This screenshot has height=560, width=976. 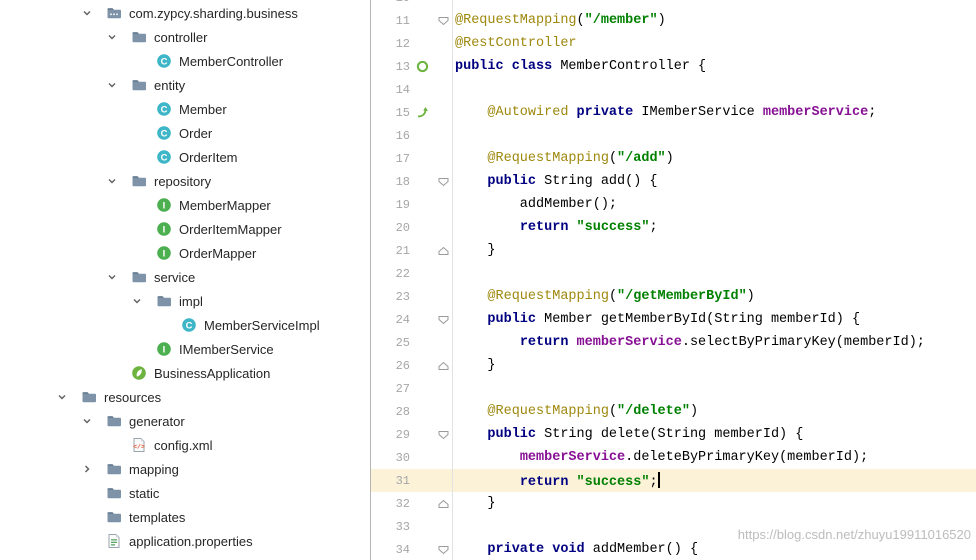 What do you see at coordinates (157, 421) in the screenshot?
I see `tree-item-label: generator` at bounding box center [157, 421].